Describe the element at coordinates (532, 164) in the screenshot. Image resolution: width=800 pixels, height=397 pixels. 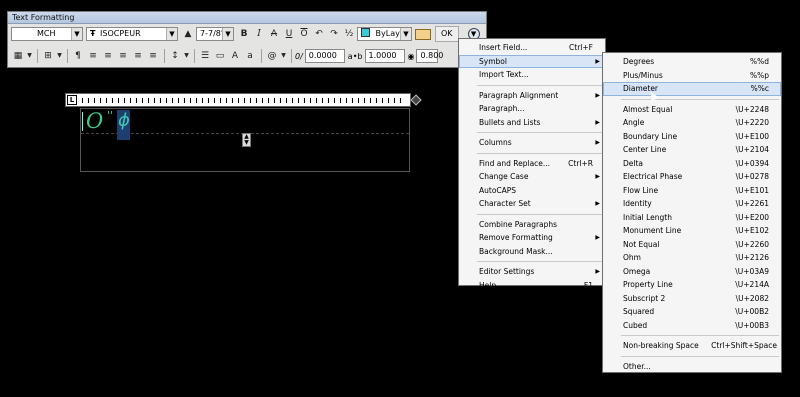
I see `menu-item-find-and-replace: Find and Replace... Ctrl+R` at that location.